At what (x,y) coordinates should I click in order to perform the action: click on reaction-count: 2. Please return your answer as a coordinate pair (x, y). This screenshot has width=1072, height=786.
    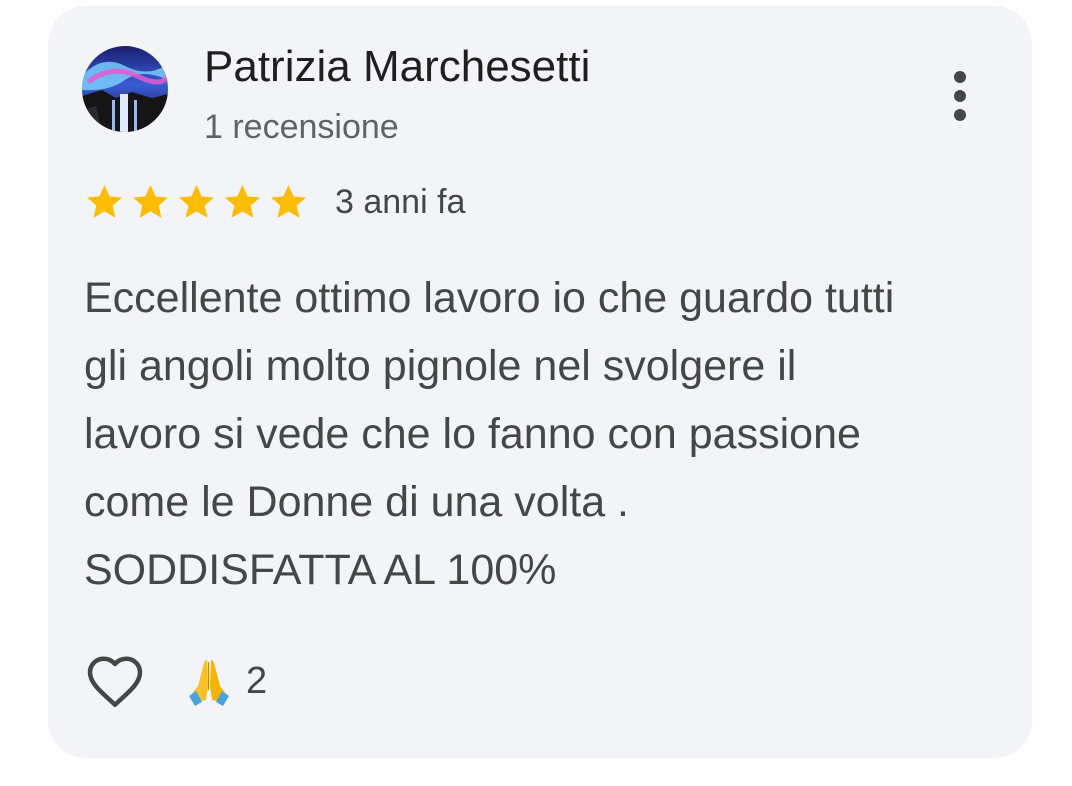
    Looking at the image, I should click on (257, 680).